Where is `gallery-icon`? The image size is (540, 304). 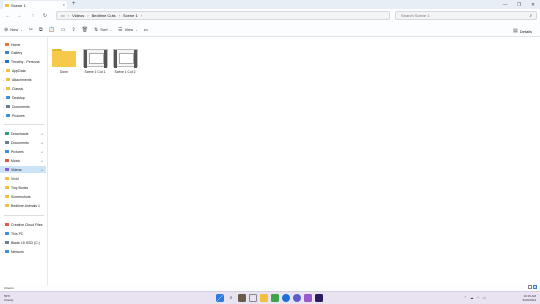 gallery-icon is located at coordinates (7, 52).